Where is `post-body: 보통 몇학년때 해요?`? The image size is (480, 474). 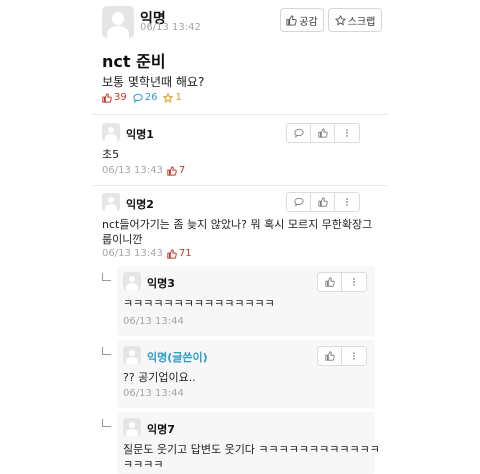
post-body: 보통 몇학년때 해요? is located at coordinates (153, 82).